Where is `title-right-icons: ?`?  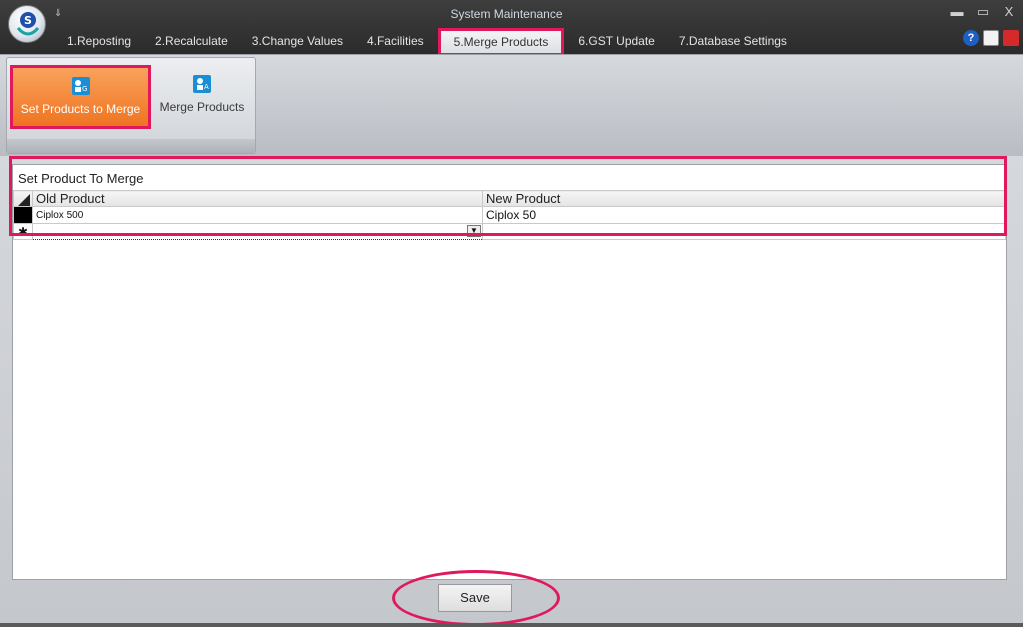 title-right-icons: ? is located at coordinates (991, 38).